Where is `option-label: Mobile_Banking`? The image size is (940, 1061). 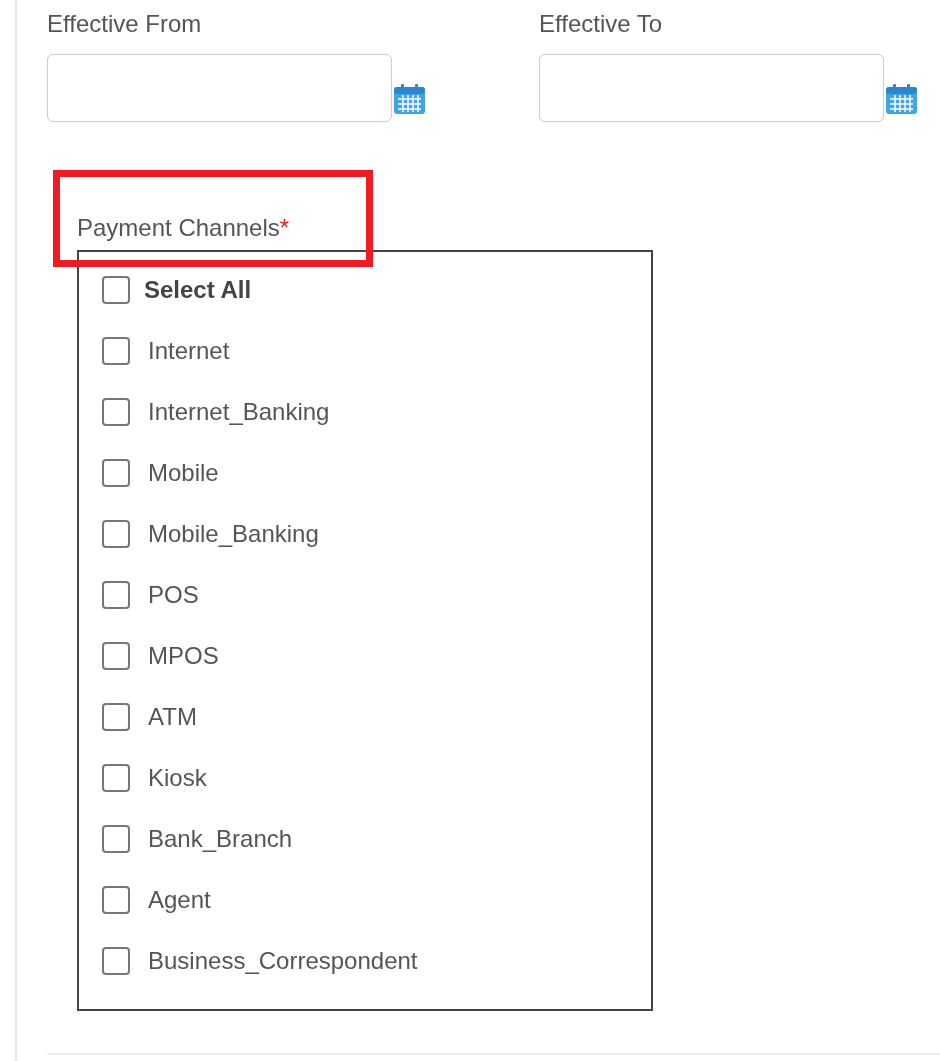
option-label: Mobile_Banking is located at coordinates (233, 533).